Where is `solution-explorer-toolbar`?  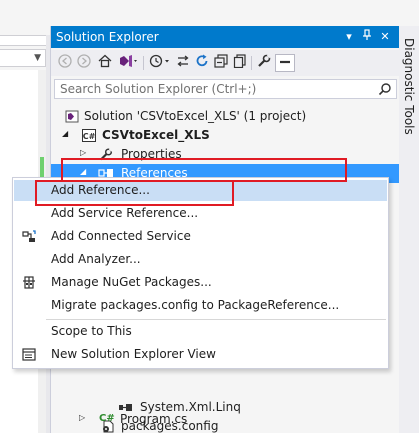 solution-explorer-toolbar is located at coordinates (225, 63).